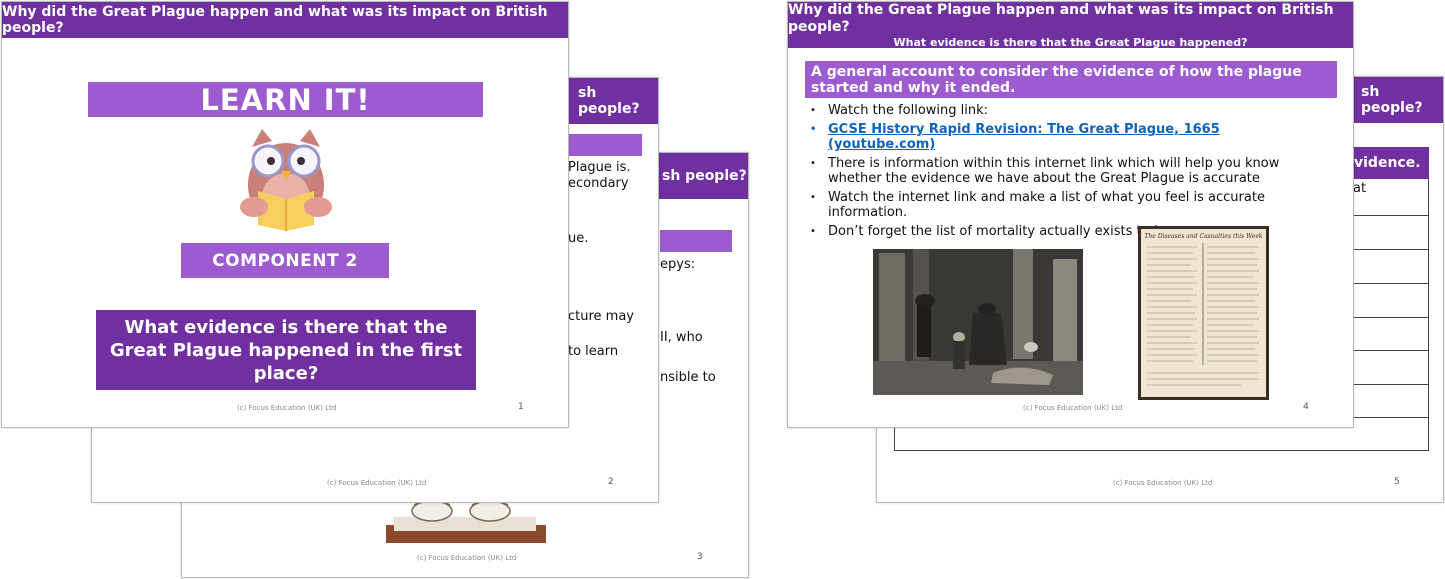 This screenshot has width=1445, height=579. I want to click on slide-5-header: sh people?, so click(1397, 100).